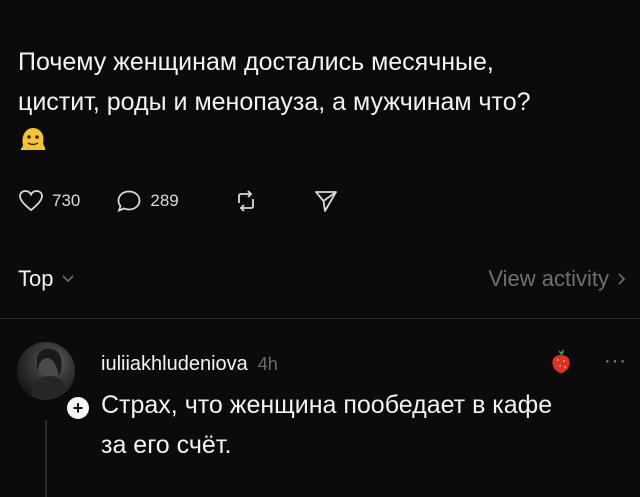  I want to click on repost-button, so click(246, 201).